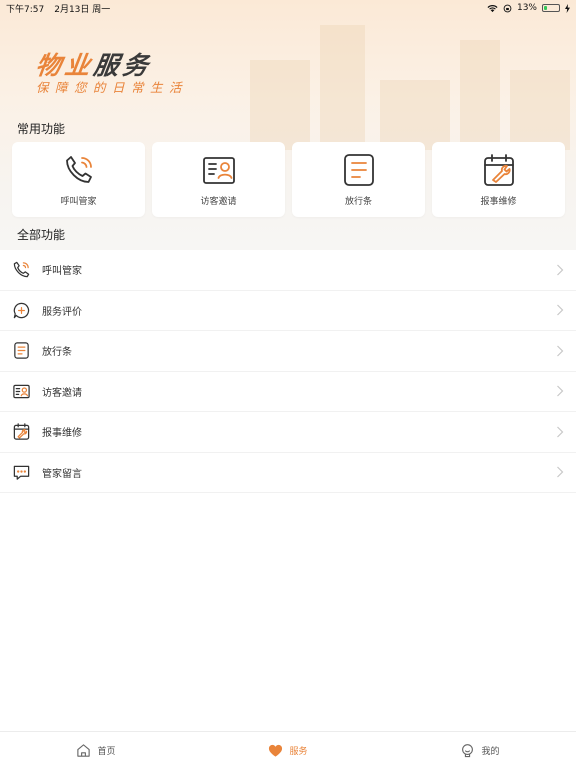  What do you see at coordinates (298, 751) in the screenshot?
I see `tab-label: 服务` at bounding box center [298, 751].